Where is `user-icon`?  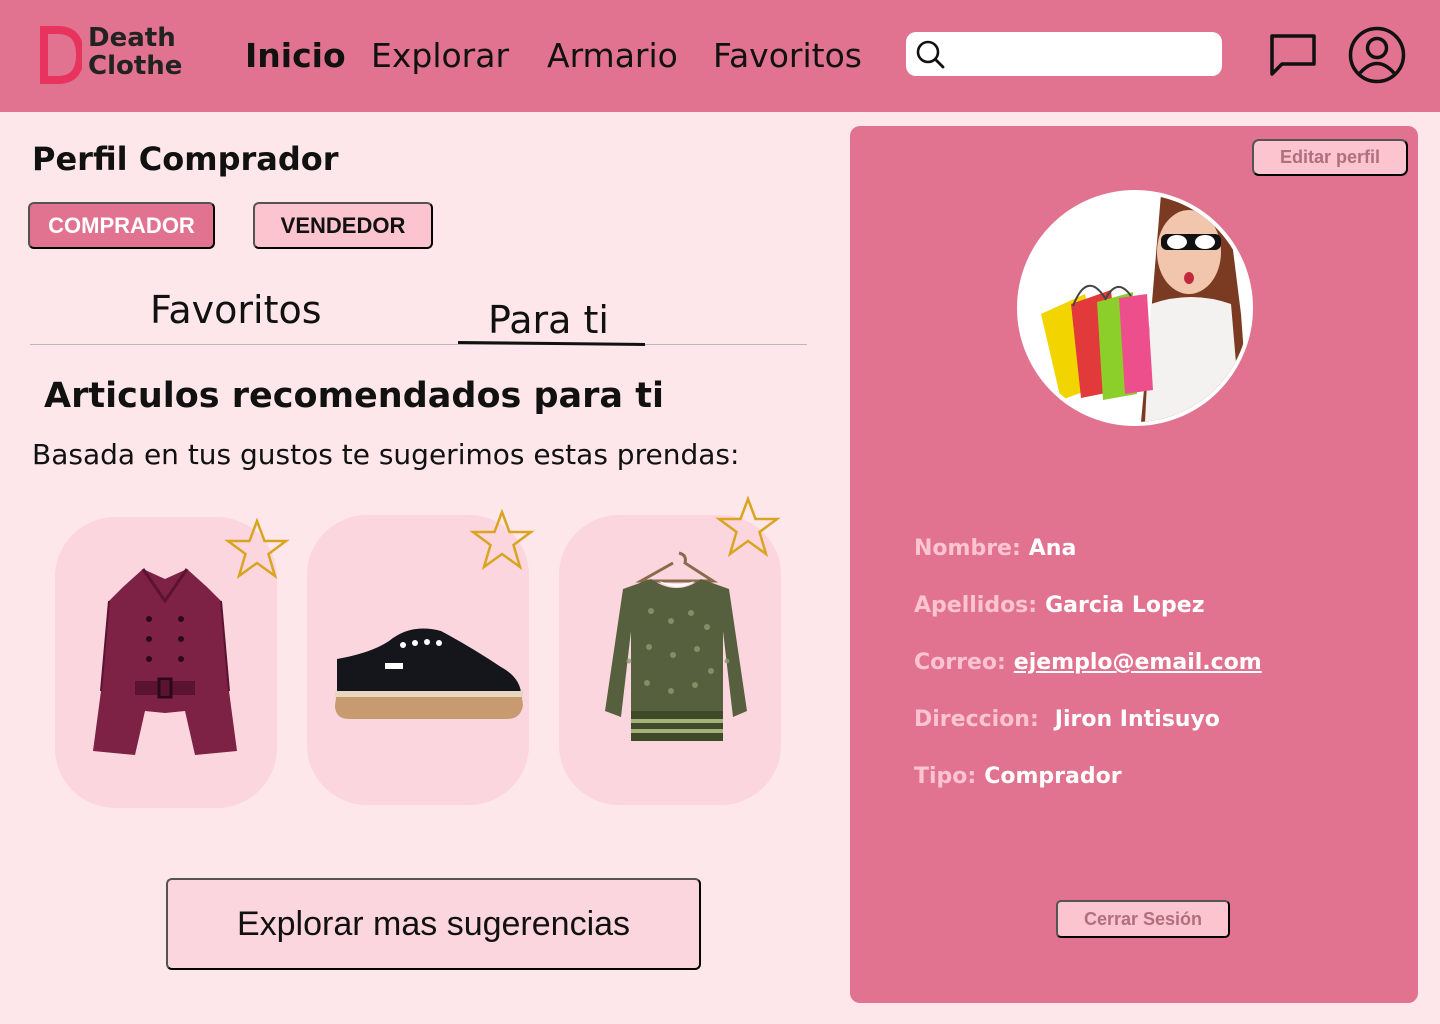 user-icon is located at coordinates (1377, 55).